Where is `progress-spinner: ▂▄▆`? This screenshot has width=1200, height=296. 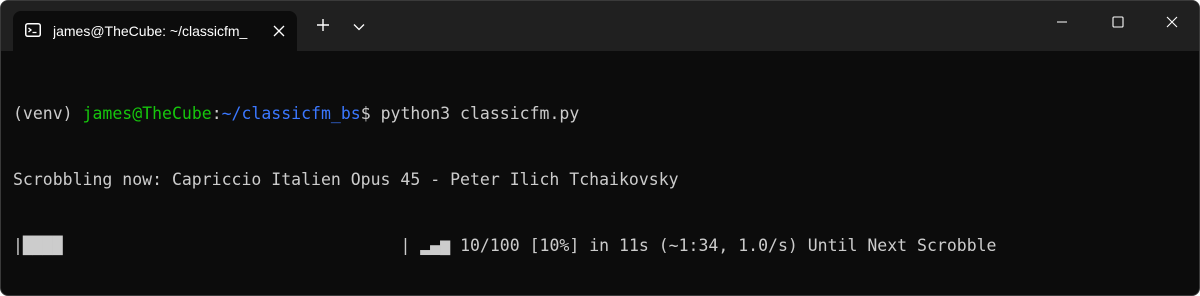 progress-spinner: ▂▄▆ is located at coordinates (435, 245).